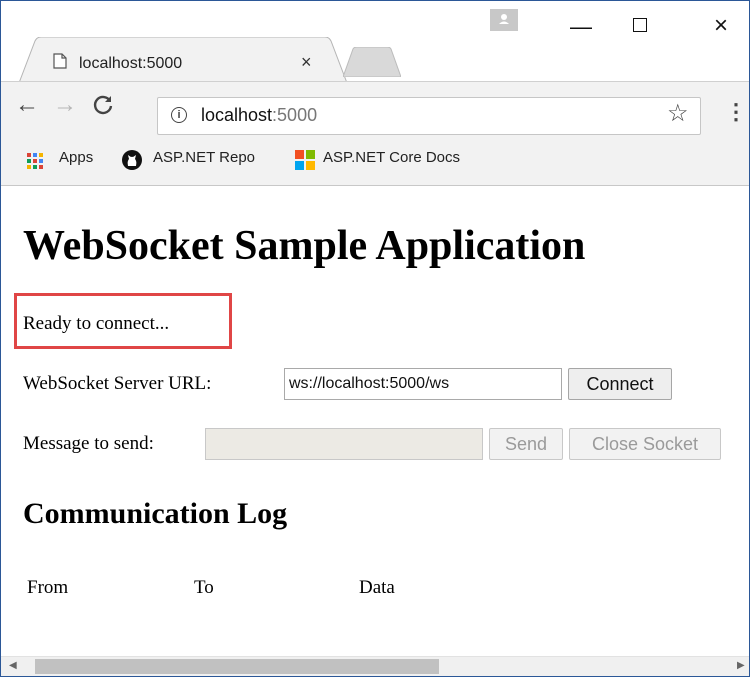 The image size is (750, 677). What do you see at coordinates (377, 587) in the screenshot?
I see `log-column-data: Data` at bounding box center [377, 587].